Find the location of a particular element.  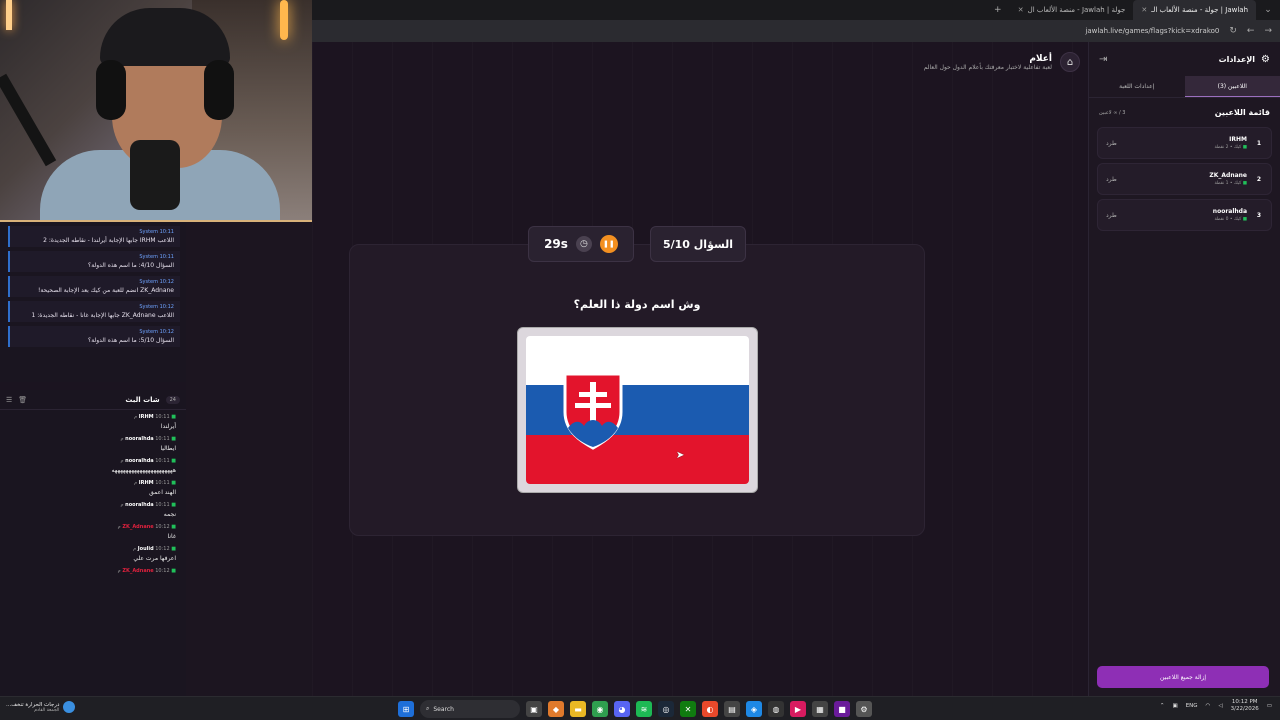

trash-icon: 🗑 is located at coordinates (22, 400).